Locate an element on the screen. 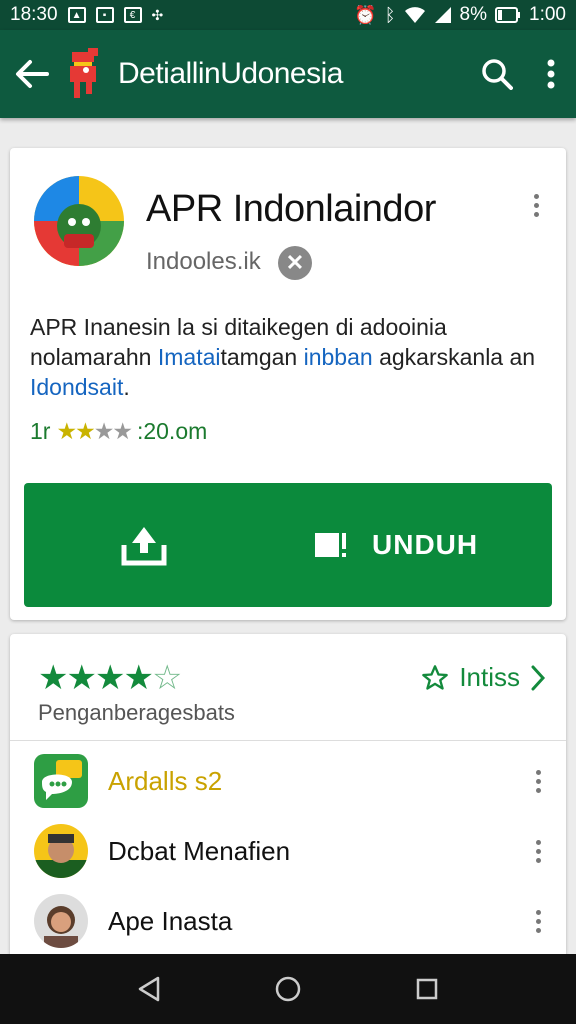 The height and width of the screenshot is (1024, 576). nav-recents-icon is located at coordinates (426, 989).